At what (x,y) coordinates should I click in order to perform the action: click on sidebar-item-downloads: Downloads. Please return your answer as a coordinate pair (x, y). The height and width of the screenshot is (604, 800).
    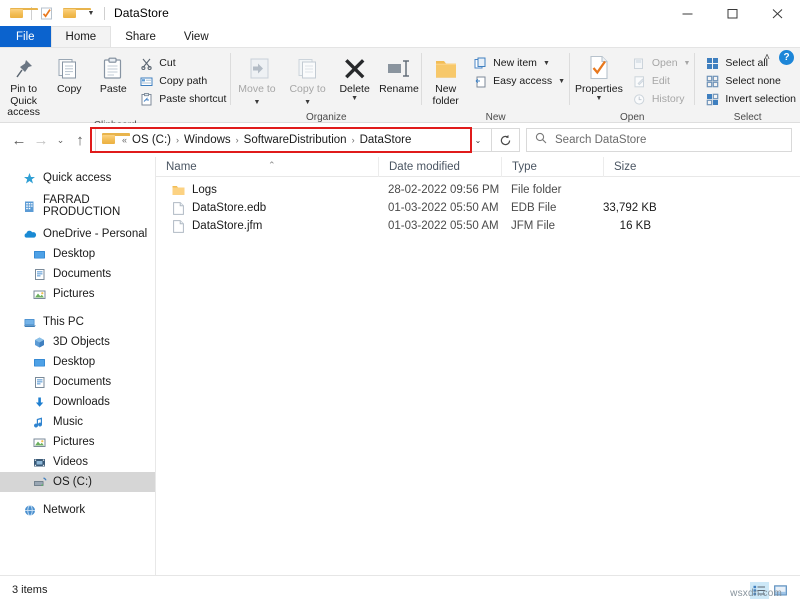
    Looking at the image, I should click on (77, 402).